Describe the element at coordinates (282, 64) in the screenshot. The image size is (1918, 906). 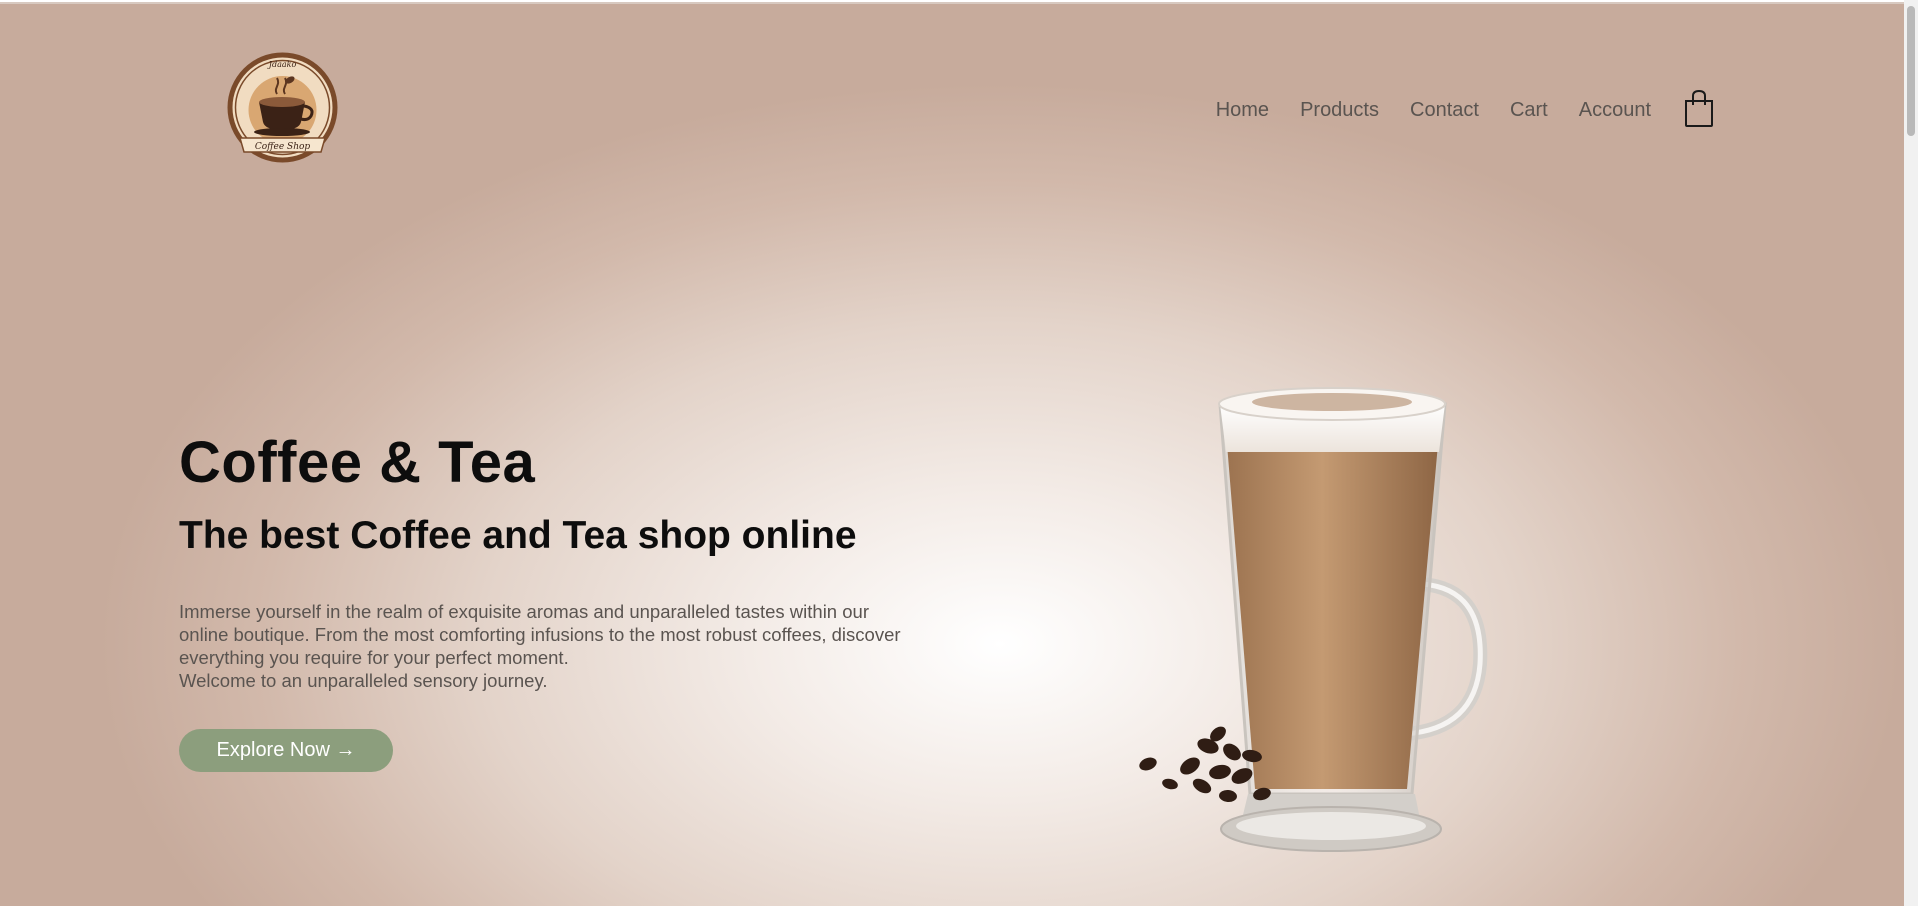
I see `logo-top-text: Jdaako` at that location.